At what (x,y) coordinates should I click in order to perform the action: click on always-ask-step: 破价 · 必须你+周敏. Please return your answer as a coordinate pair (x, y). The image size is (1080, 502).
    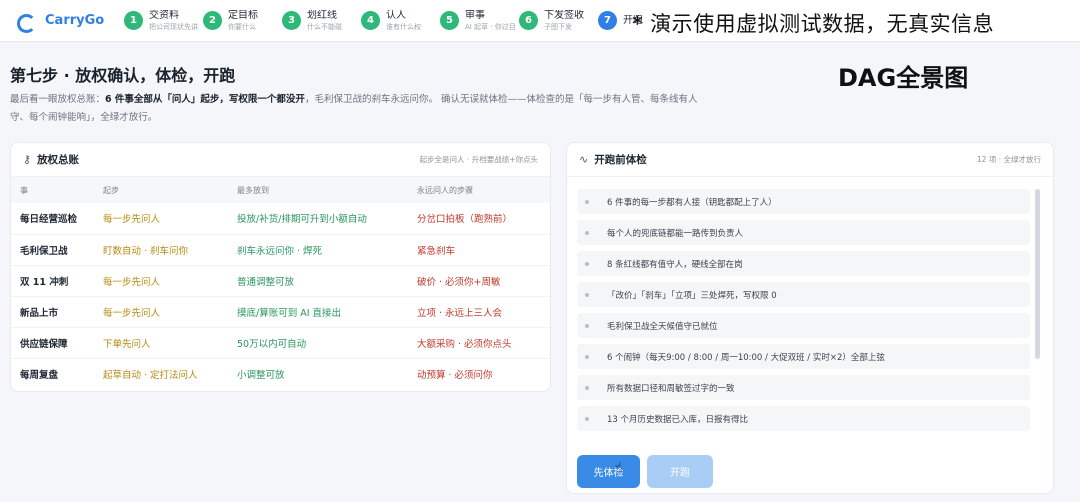
    Looking at the image, I should click on (483, 281).